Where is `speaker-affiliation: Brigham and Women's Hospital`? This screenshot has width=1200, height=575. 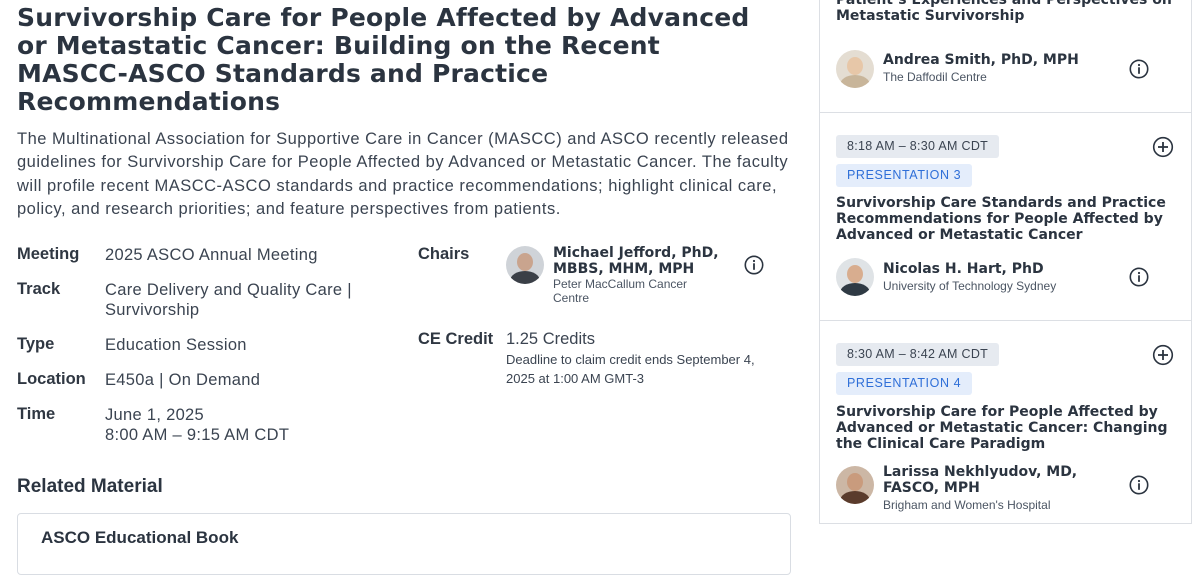
speaker-affiliation: Brigham and Women's Hospital is located at coordinates (967, 505).